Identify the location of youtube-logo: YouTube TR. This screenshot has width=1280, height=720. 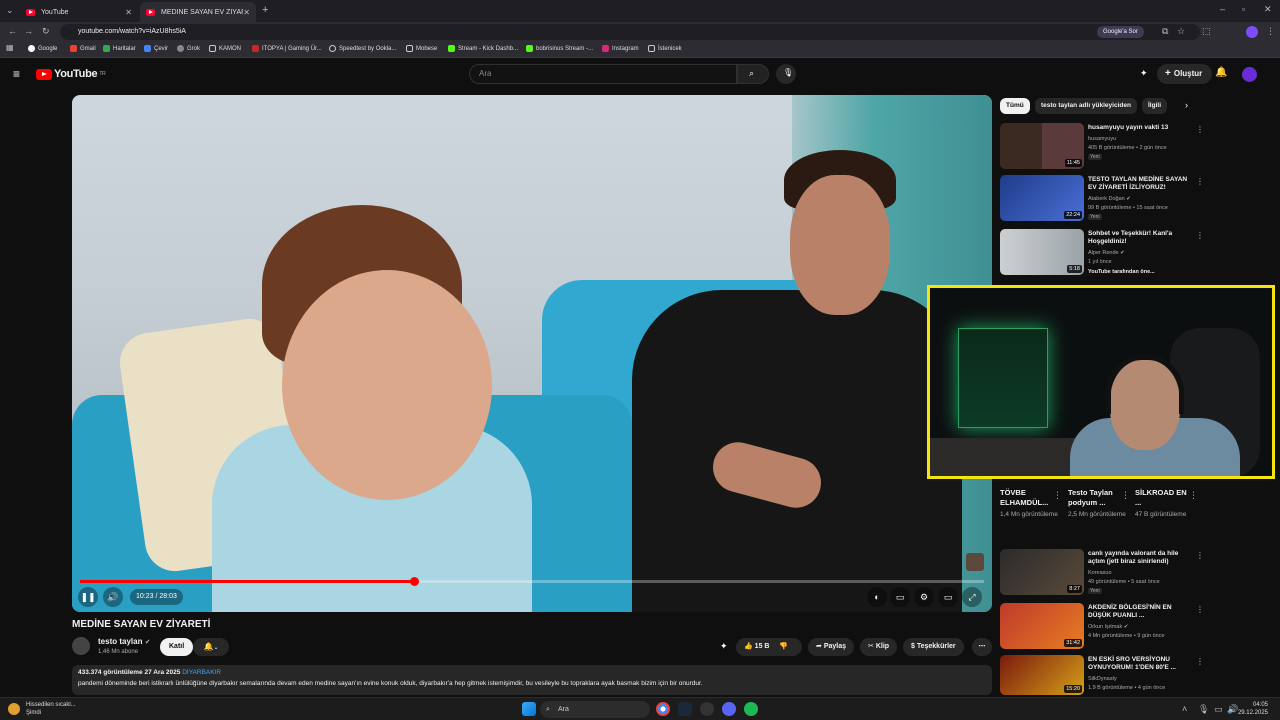
(71, 74).